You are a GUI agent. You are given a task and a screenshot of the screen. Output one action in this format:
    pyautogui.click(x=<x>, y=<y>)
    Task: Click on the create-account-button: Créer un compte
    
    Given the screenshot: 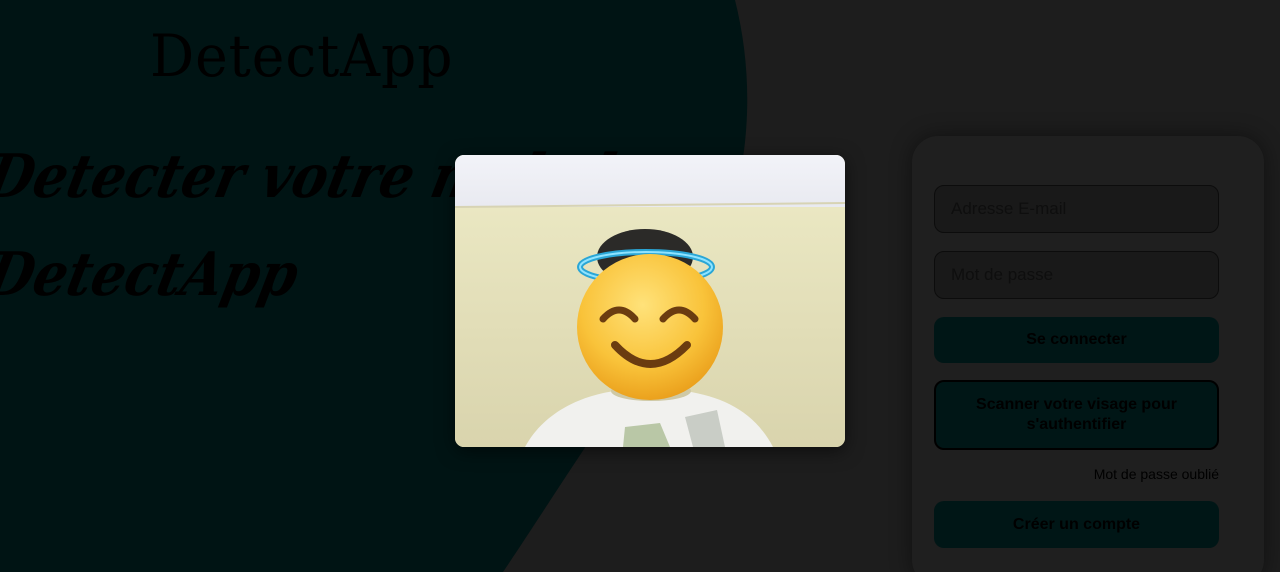 What is the action you would take?
    pyautogui.click(x=1076, y=524)
    